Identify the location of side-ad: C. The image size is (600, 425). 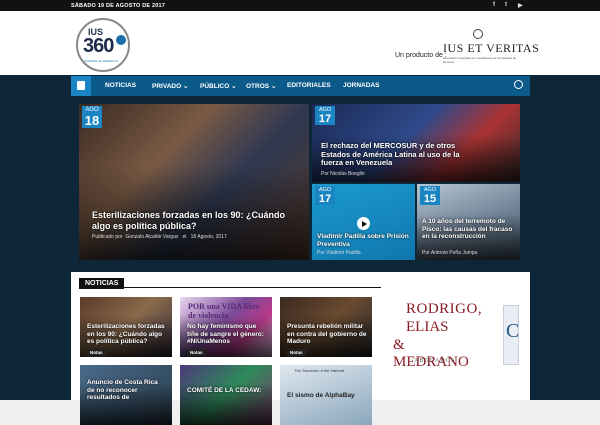
(511, 335).